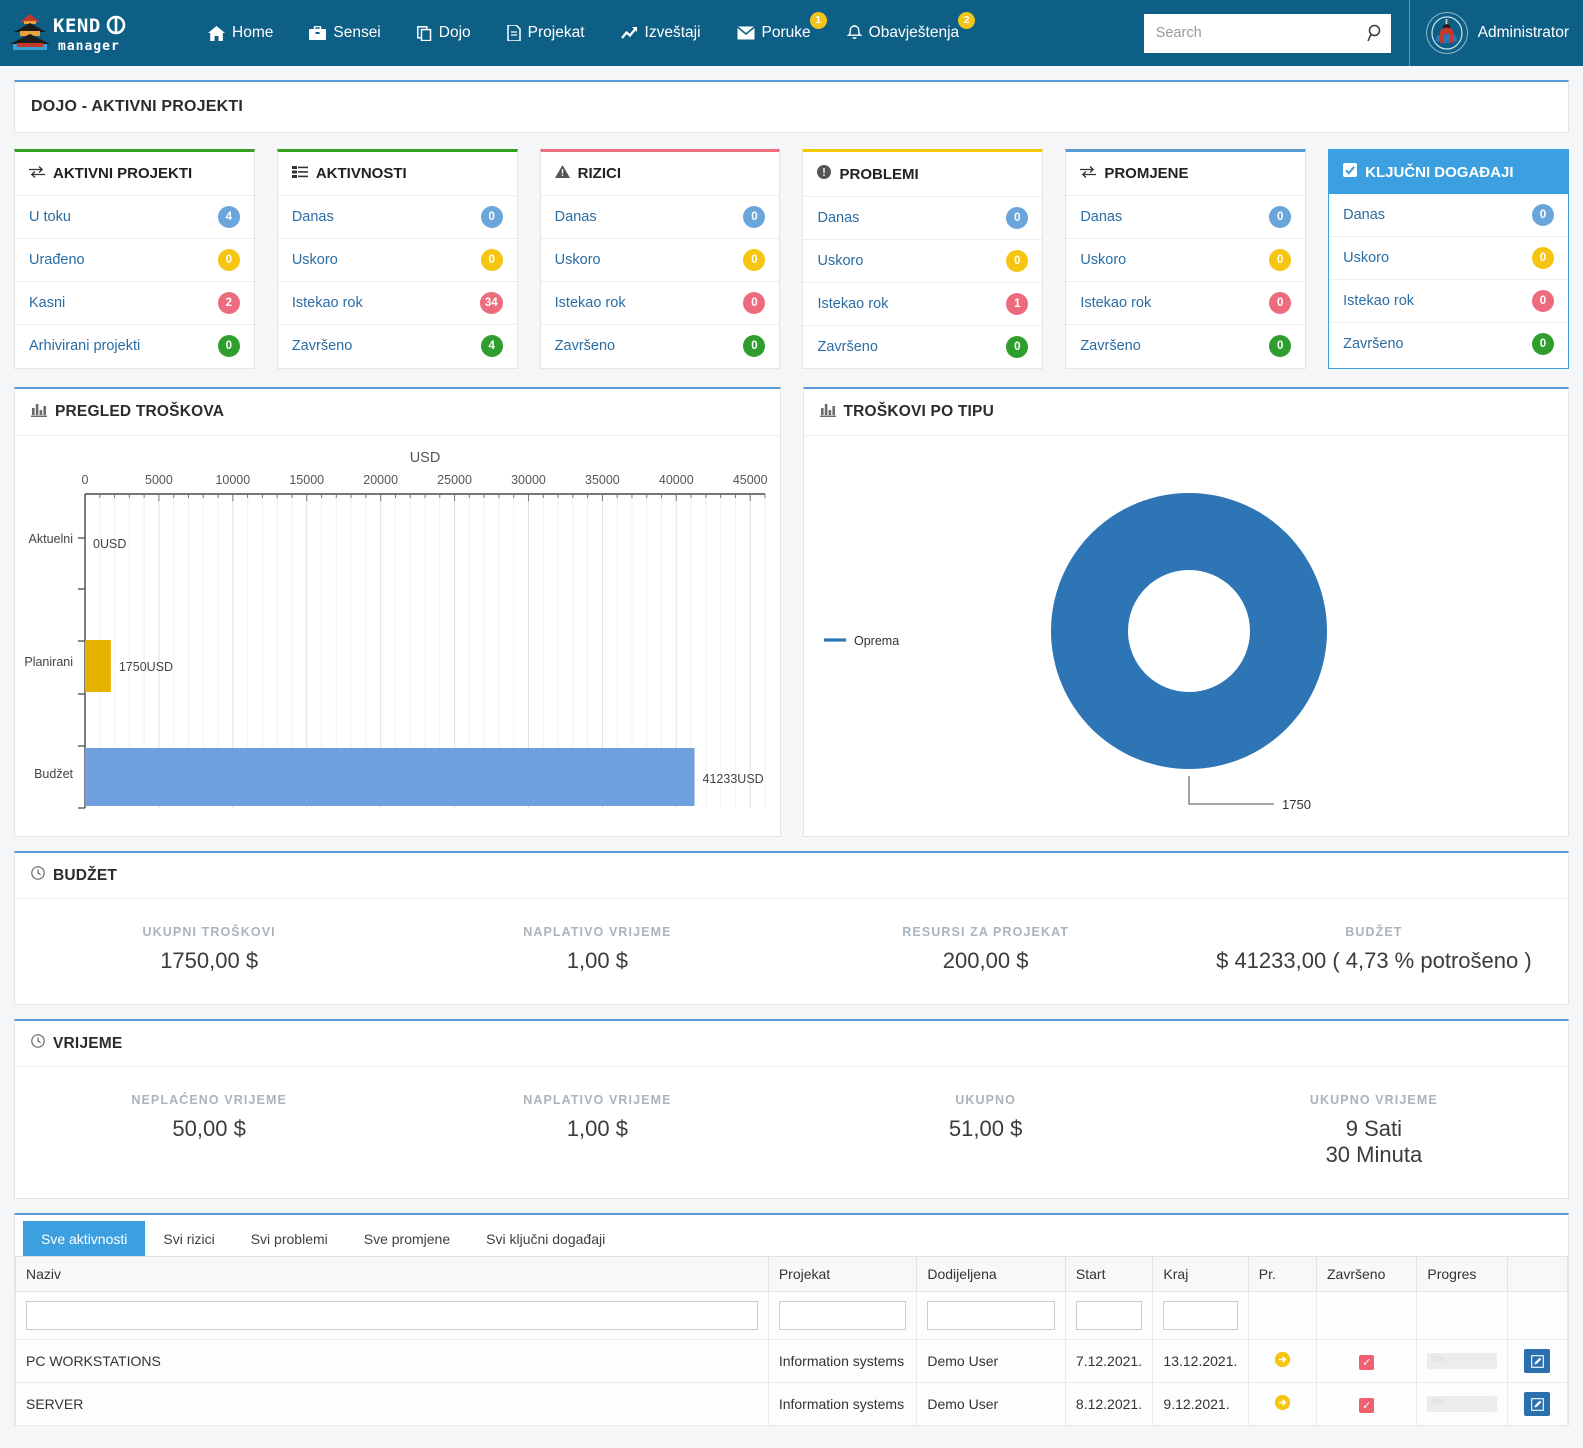 The height and width of the screenshot is (1448, 1583). Describe the element at coordinates (53, 774) in the screenshot. I see `svg-text: Budžet` at that location.